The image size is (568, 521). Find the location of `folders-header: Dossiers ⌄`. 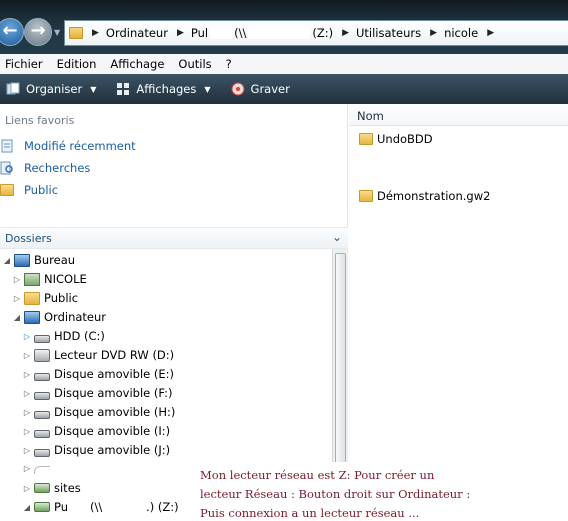

folders-header: Dossiers ⌄ is located at coordinates (174, 238).